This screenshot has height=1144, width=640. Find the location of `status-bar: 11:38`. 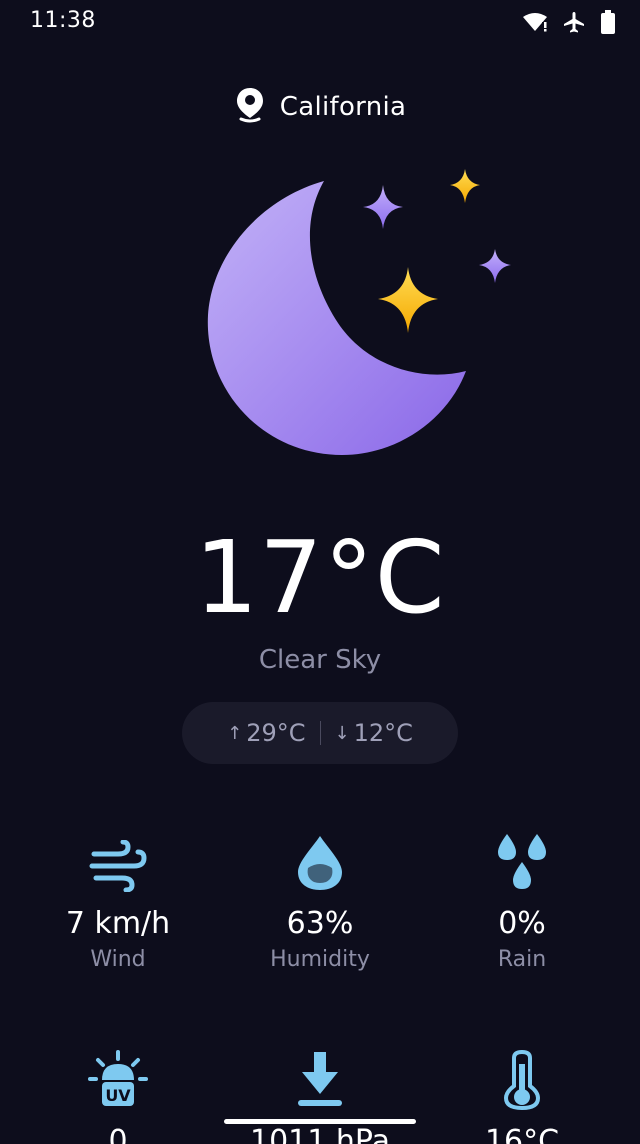

status-bar: 11:38 is located at coordinates (320, 22).